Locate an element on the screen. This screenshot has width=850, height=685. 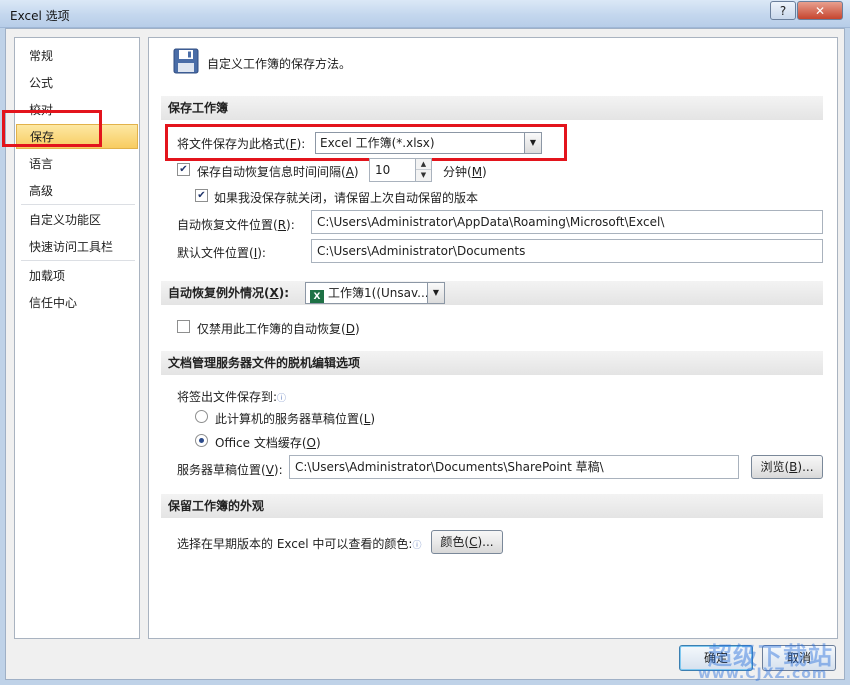
office-cache-radio-label: Office 文档缓存(O) is located at coordinates (268, 443).